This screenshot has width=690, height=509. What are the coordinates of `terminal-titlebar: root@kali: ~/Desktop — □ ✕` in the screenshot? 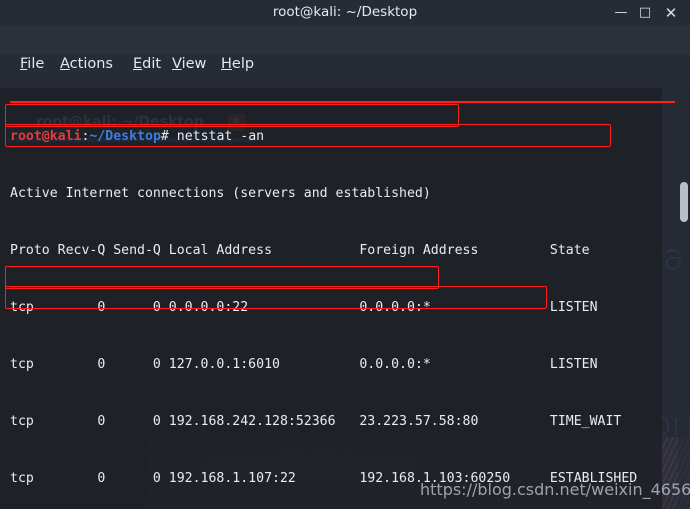 It's located at (345, 13).